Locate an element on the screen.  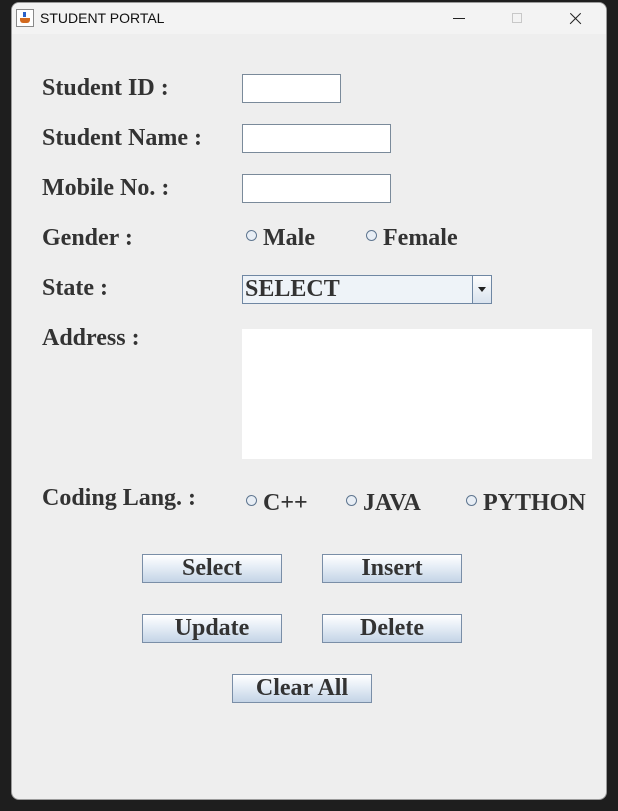
gender-label: Gender : is located at coordinates (87, 238).